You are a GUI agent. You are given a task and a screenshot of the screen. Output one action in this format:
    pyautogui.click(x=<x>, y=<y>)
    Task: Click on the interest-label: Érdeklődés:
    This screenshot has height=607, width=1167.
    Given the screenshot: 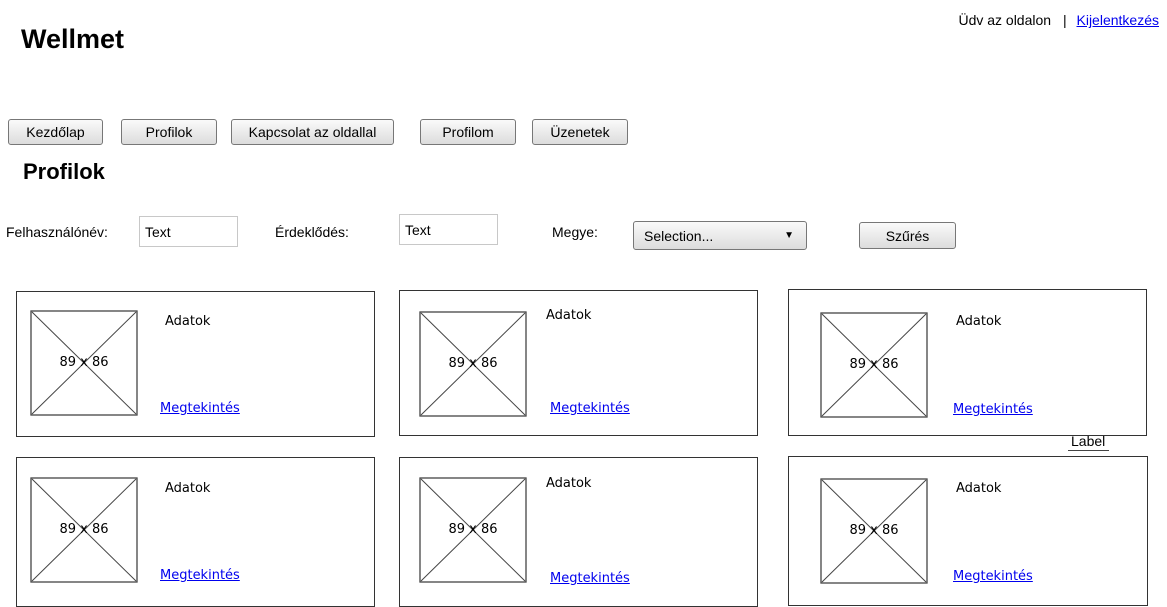 What is the action you would take?
    pyautogui.click(x=312, y=232)
    